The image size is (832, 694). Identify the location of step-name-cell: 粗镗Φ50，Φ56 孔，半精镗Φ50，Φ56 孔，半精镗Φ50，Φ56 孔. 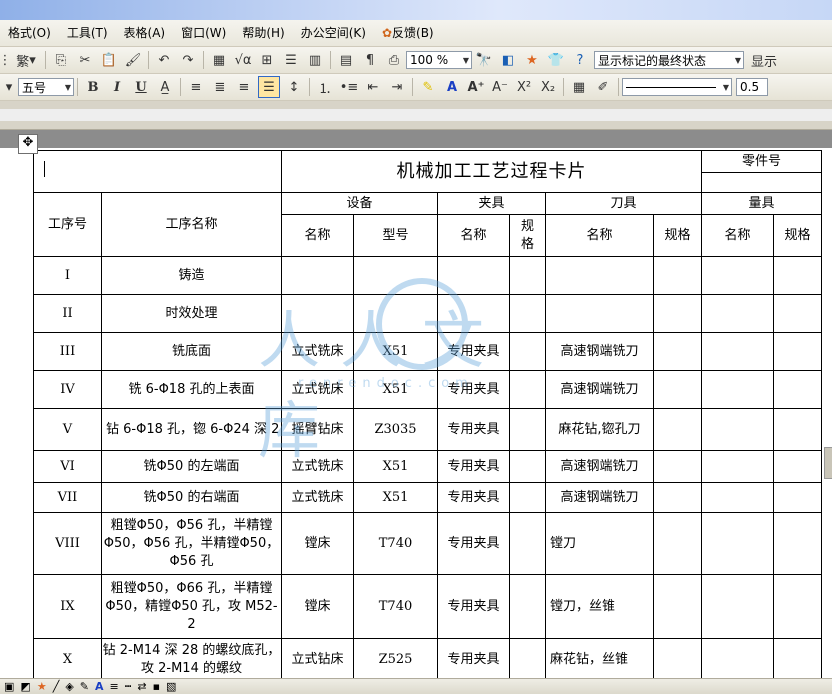
(191, 543).